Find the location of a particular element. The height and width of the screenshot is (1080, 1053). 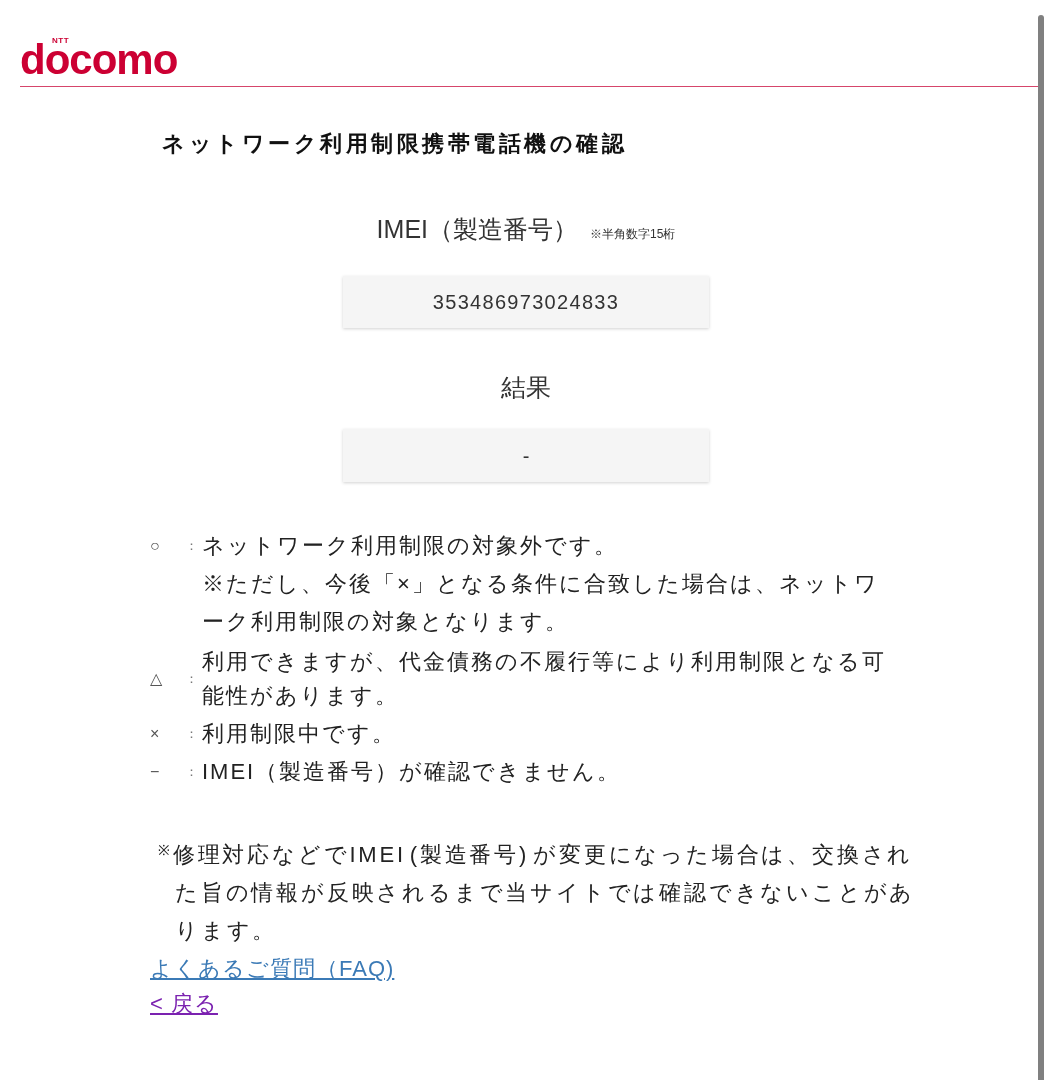

logo-wordmark: docomo is located at coordinates (99, 60).